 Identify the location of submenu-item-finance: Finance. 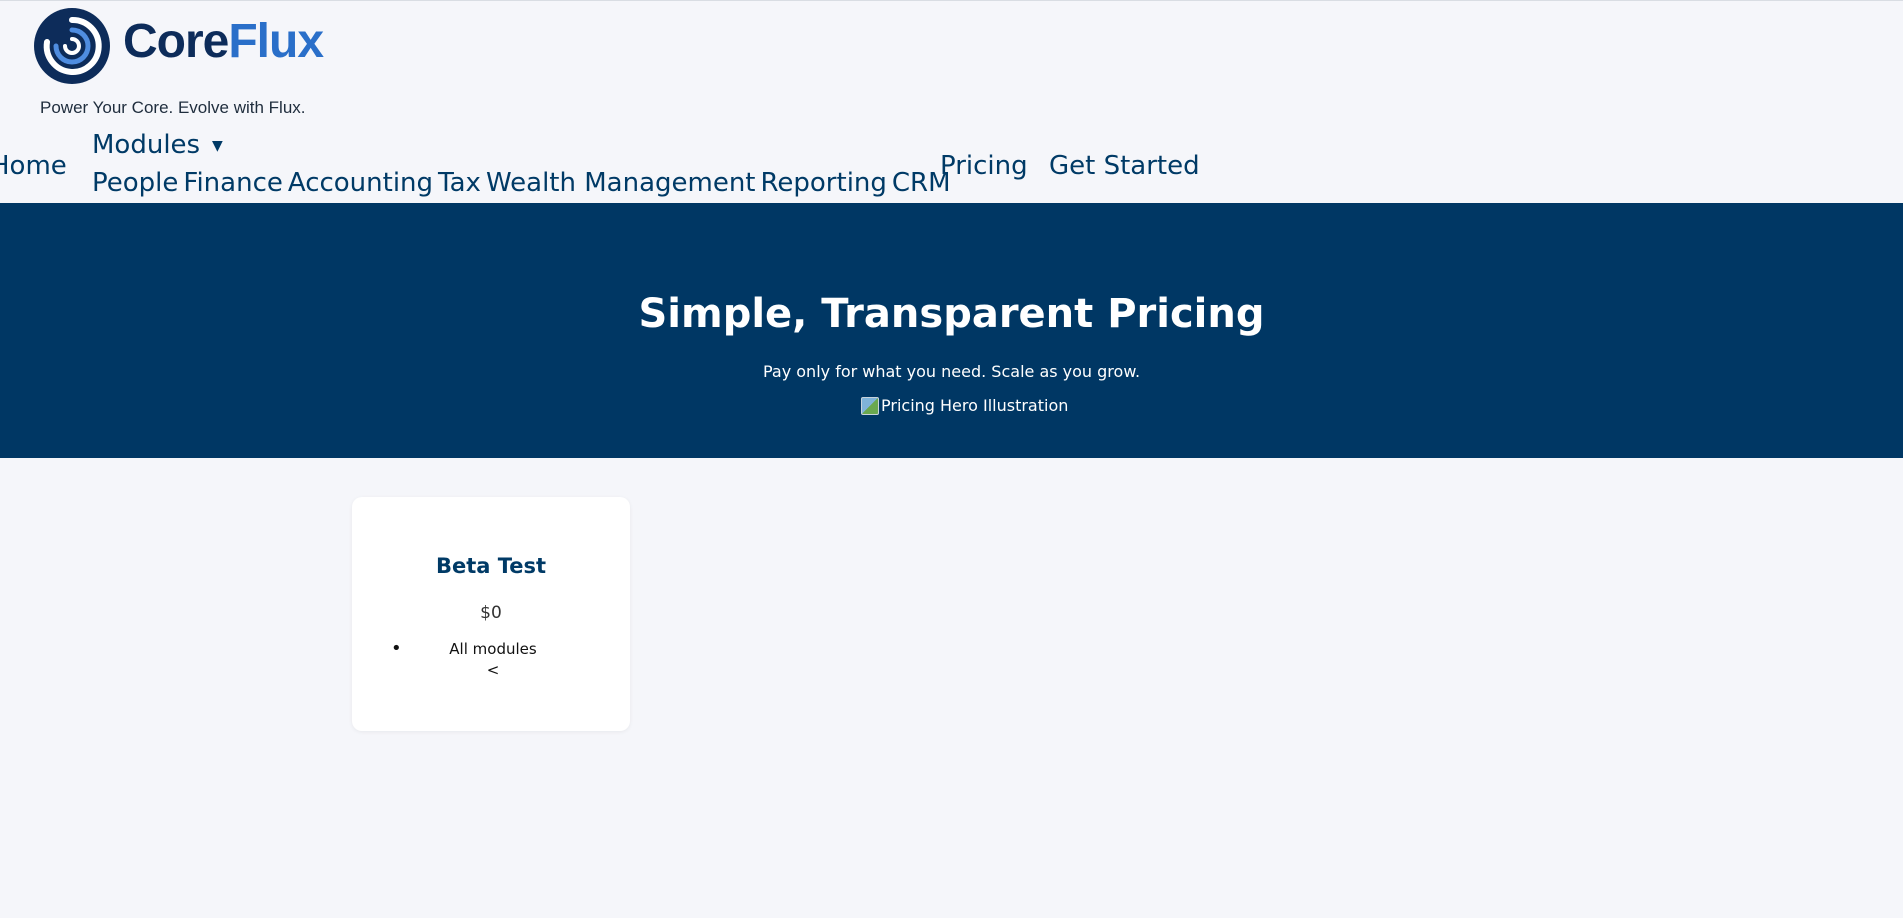
(232, 183).